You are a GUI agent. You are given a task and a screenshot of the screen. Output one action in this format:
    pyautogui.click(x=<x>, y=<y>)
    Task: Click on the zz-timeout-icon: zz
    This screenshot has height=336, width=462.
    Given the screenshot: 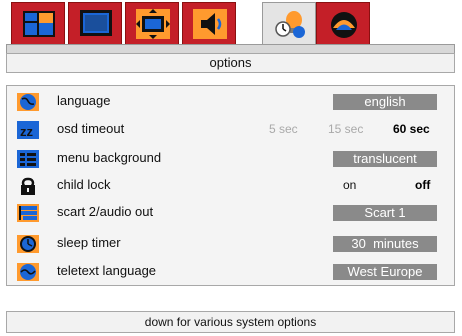 What is the action you would take?
    pyautogui.click(x=28, y=130)
    